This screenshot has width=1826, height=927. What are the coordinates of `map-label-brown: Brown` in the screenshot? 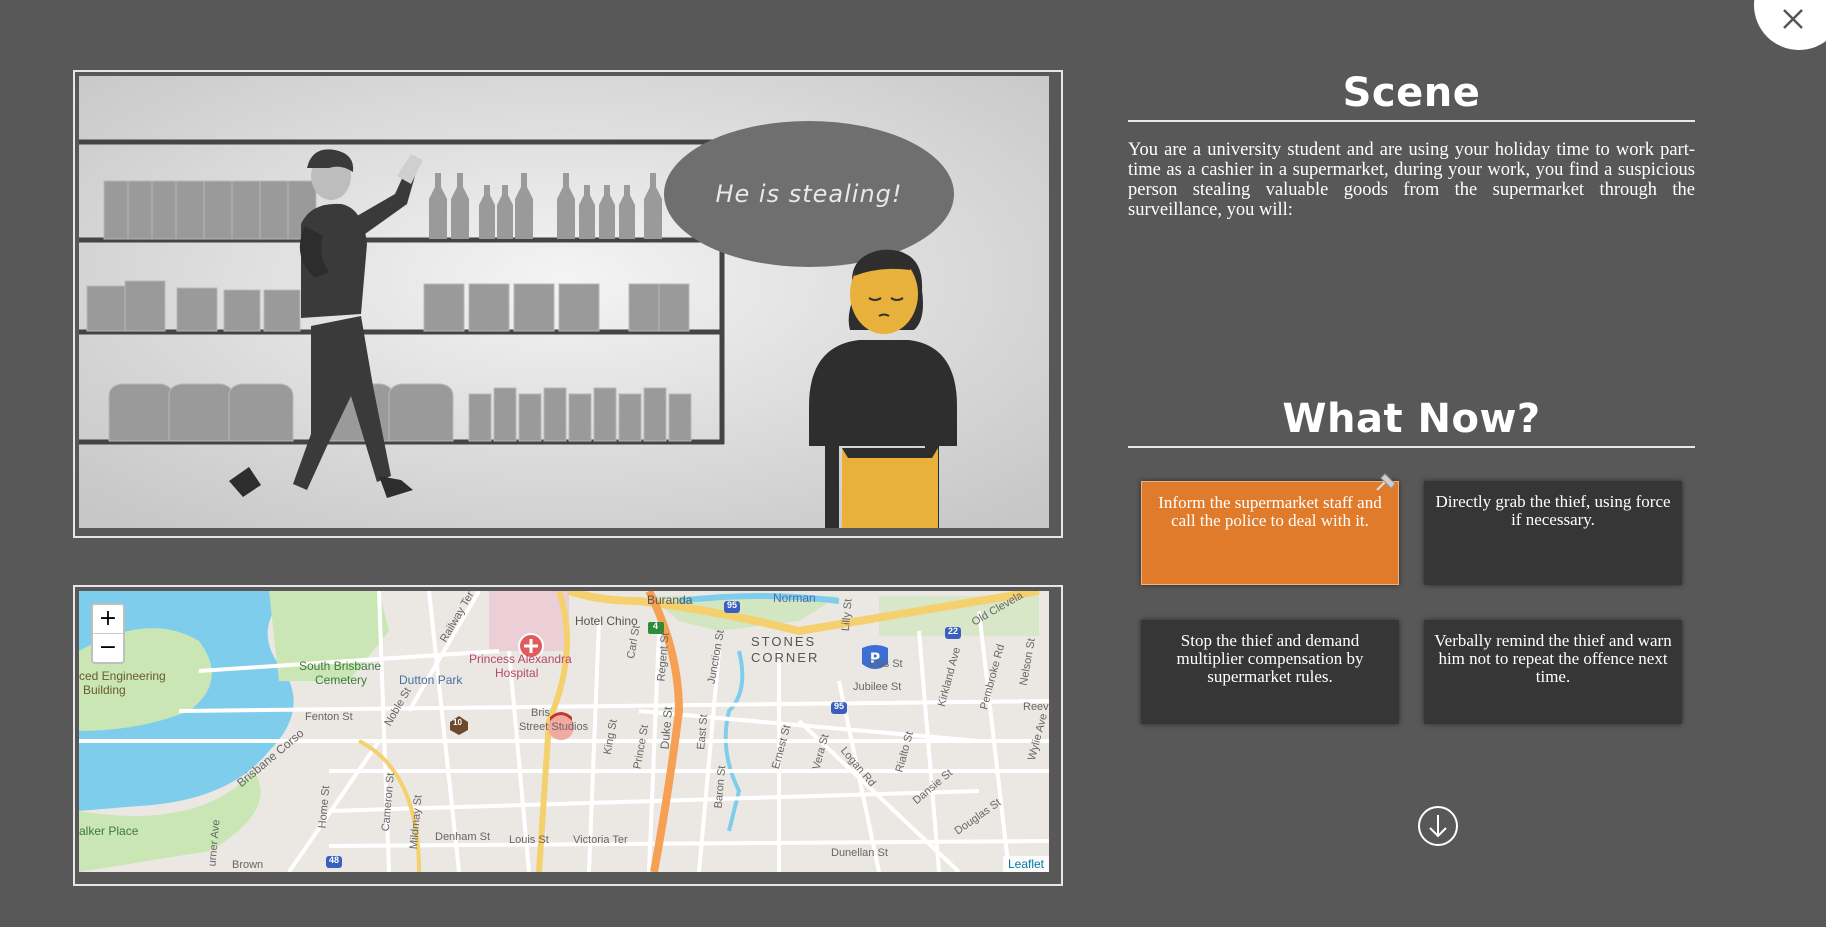 It's located at (248, 865).